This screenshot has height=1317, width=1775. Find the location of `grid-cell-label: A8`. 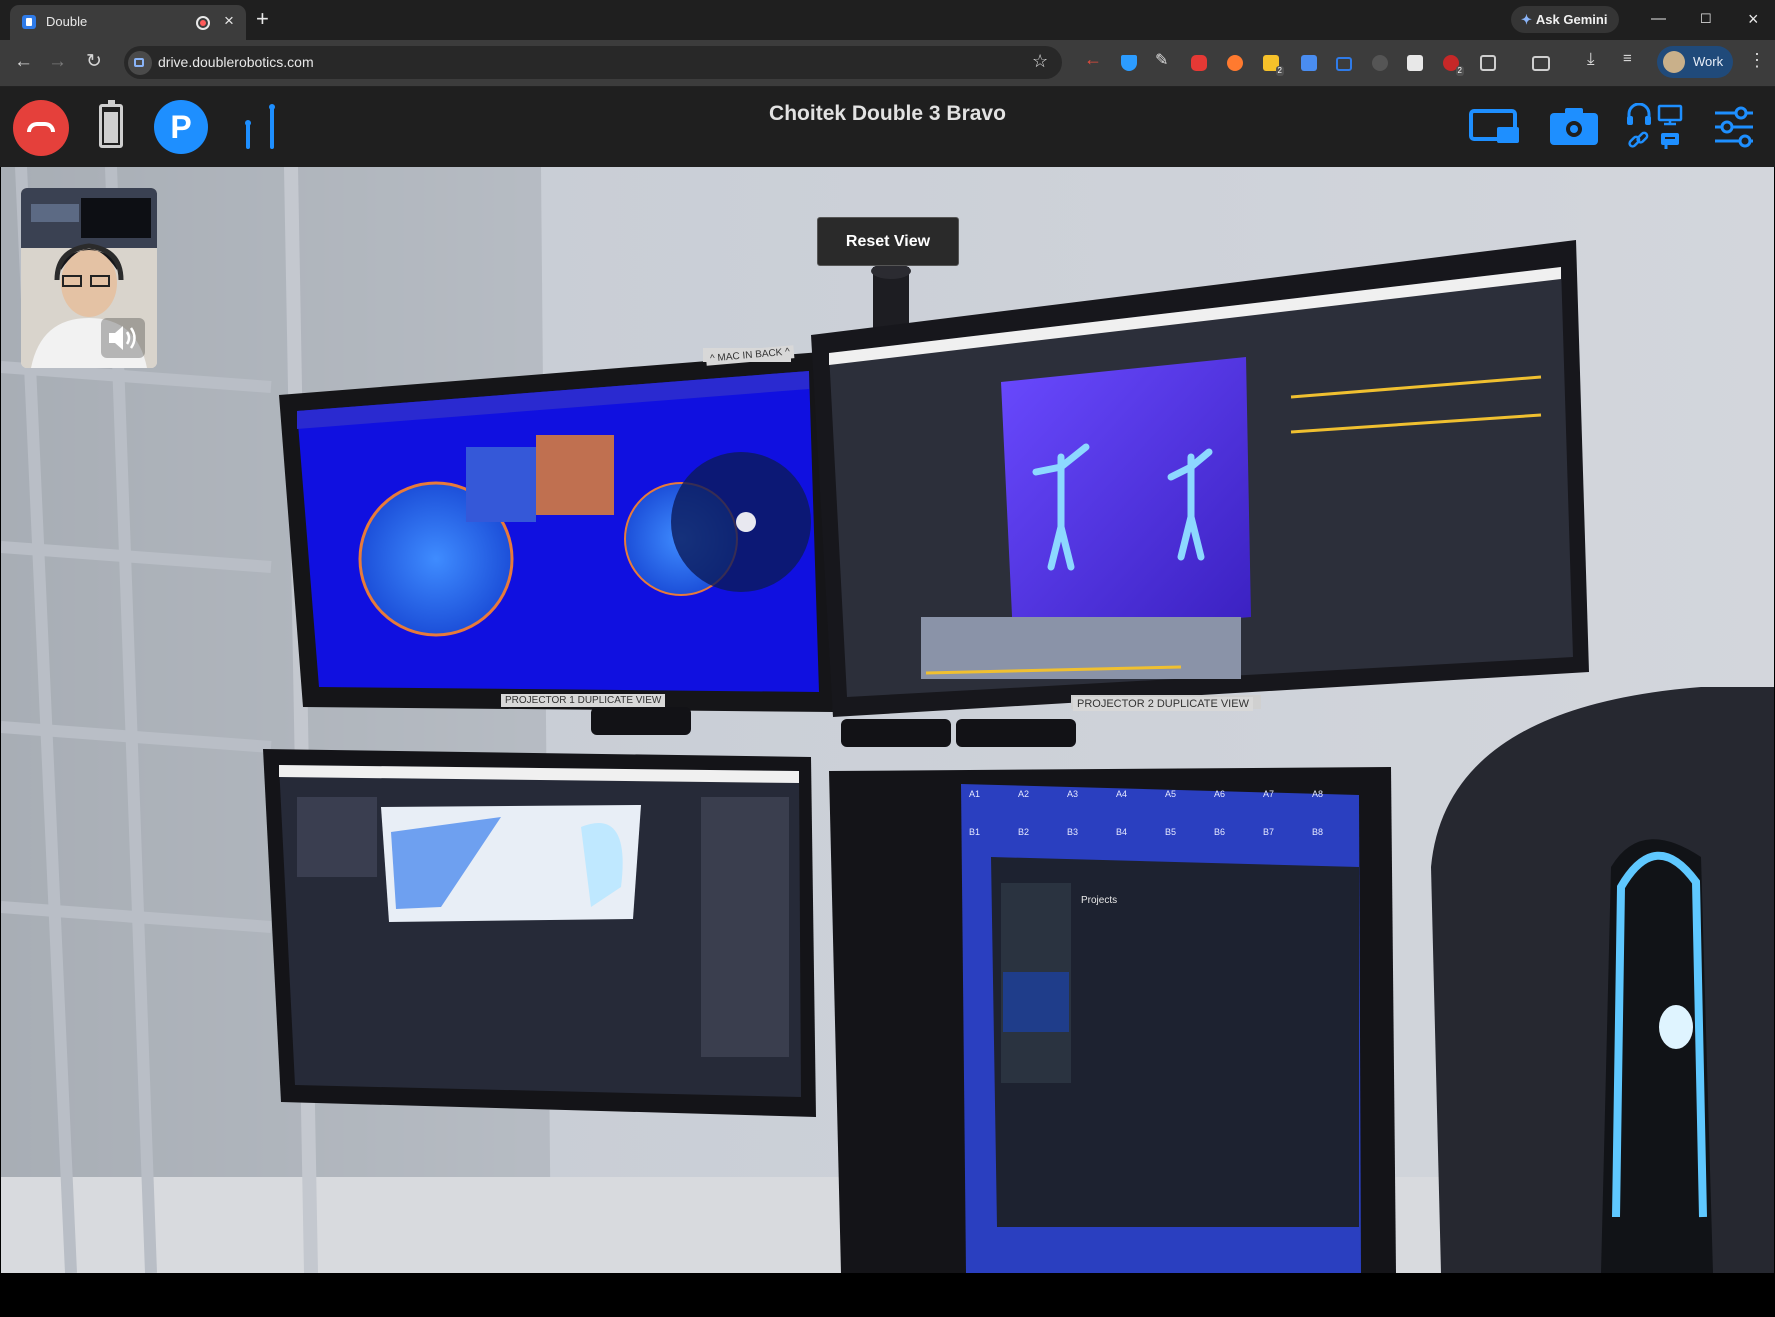

grid-cell-label: A8 is located at coordinates (1318, 794).